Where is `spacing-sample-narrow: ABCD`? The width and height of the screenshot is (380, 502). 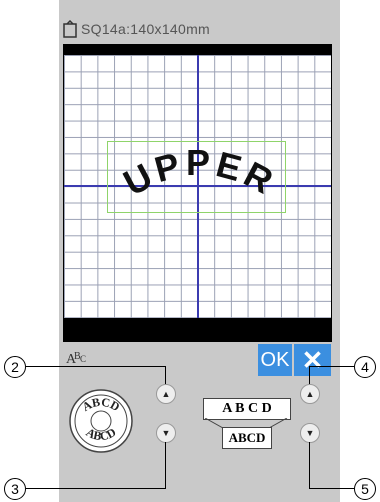 spacing-sample-narrow: ABCD is located at coordinates (247, 438).